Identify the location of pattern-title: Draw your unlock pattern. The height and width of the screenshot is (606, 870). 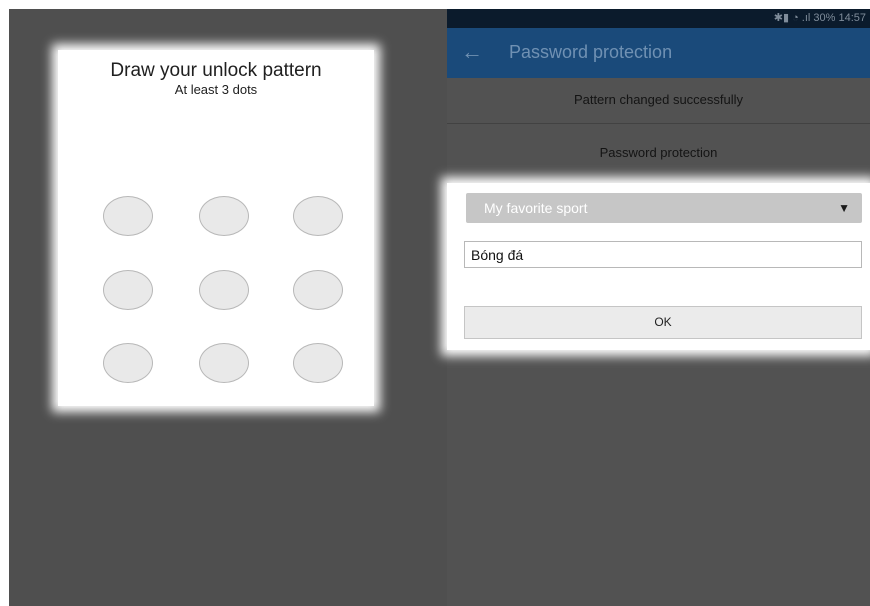
(216, 70).